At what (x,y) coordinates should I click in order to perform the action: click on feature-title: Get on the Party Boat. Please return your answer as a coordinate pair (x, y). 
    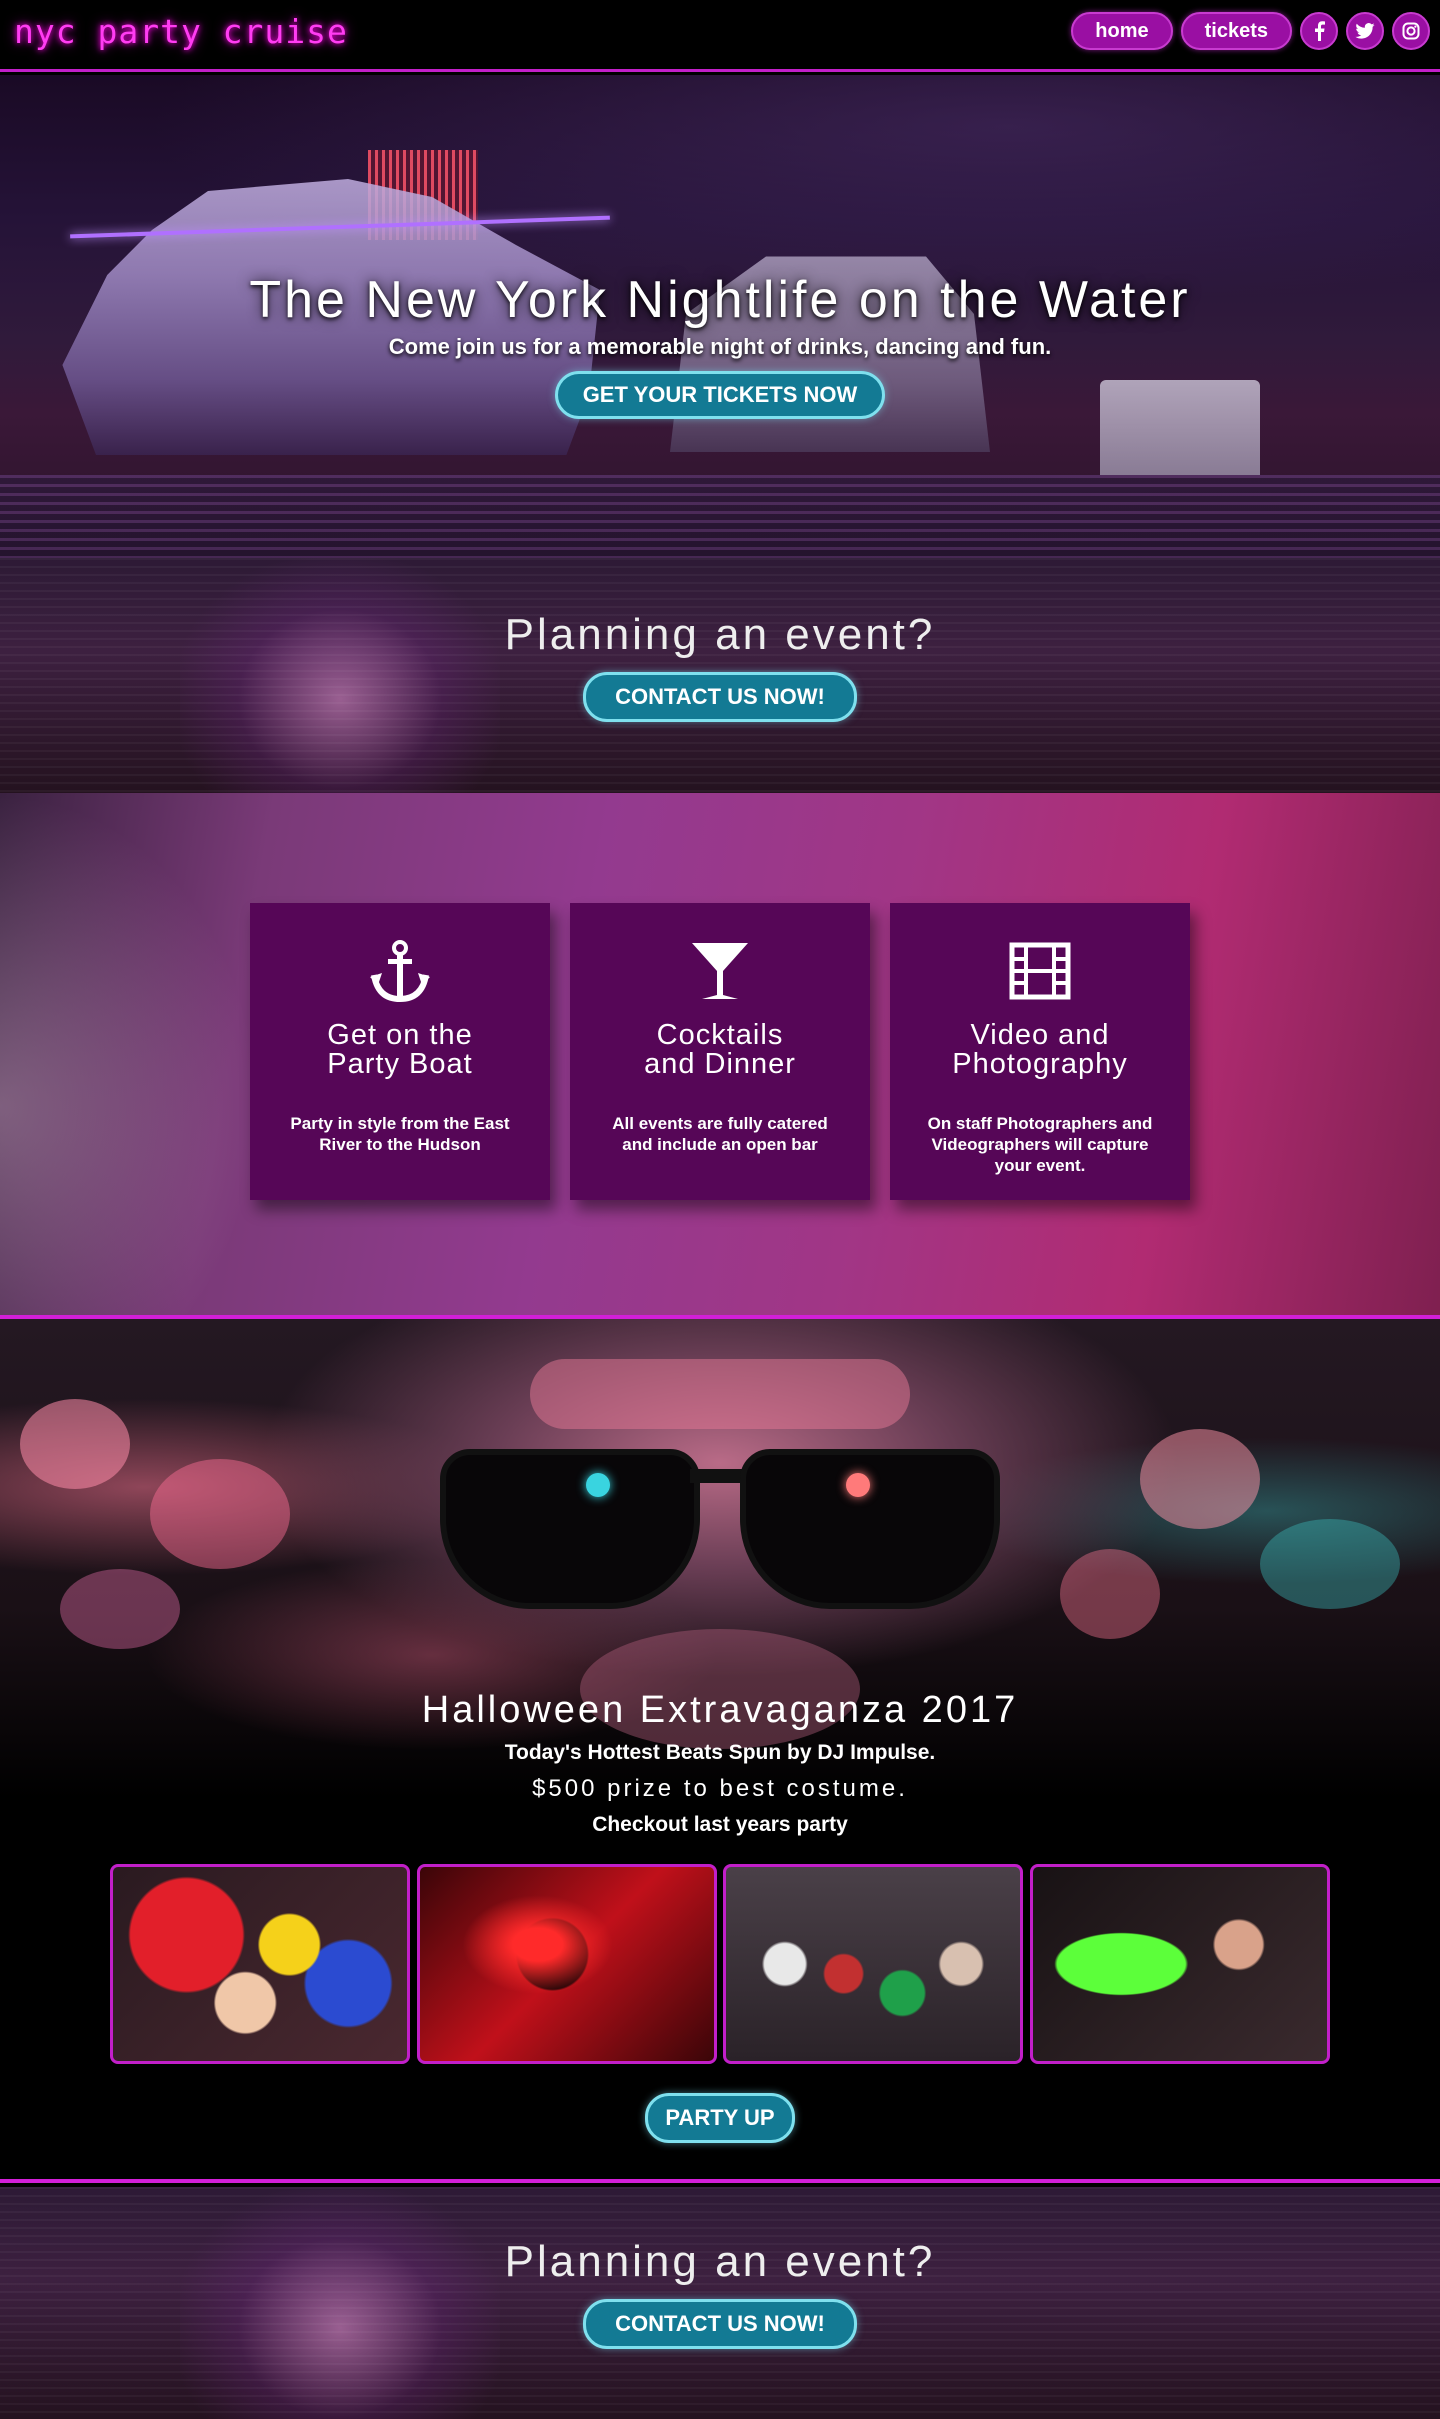
    Looking at the image, I should click on (400, 1050).